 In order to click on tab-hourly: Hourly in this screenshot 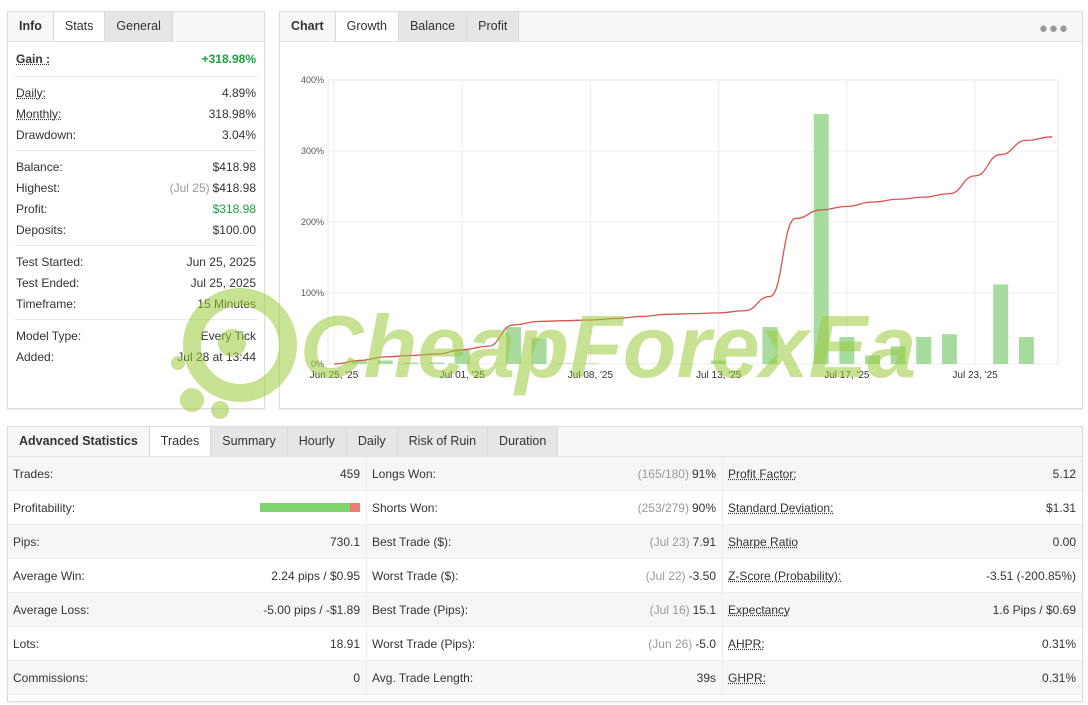, I will do `click(317, 441)`.